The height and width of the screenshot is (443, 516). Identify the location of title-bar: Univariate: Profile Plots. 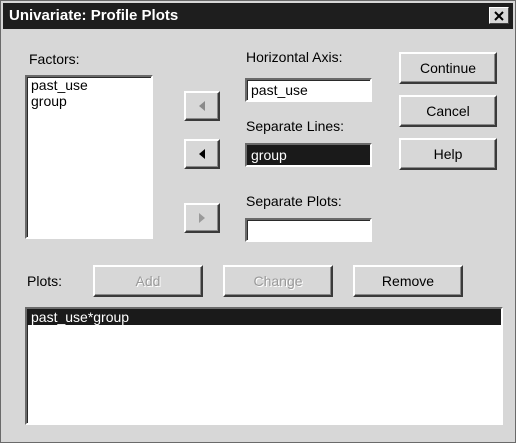
(258, 16).